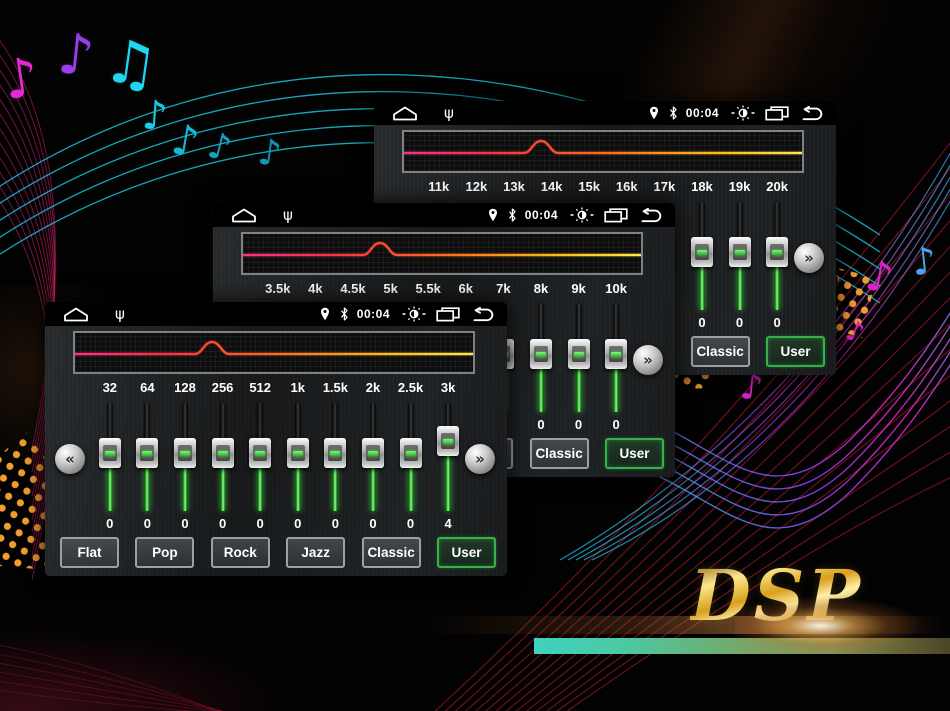 The height and width of the screenshot is (711, 950). I want to click on freq-label: 5.5k, so click(428, 288).